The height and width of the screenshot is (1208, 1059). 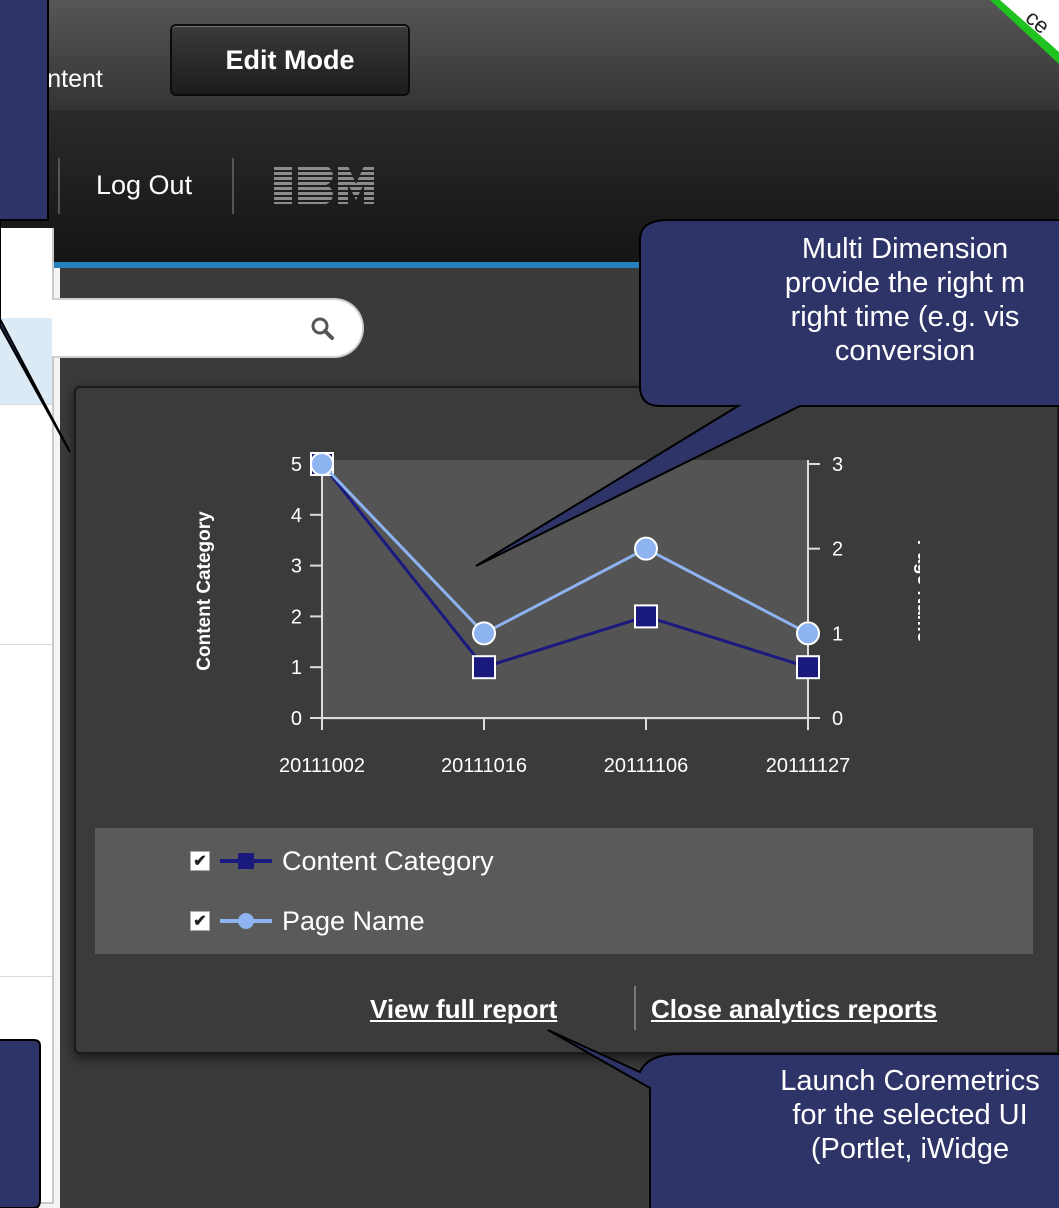 I want to click on callout-line: Multi Dimension, so click(x=905, y=249).